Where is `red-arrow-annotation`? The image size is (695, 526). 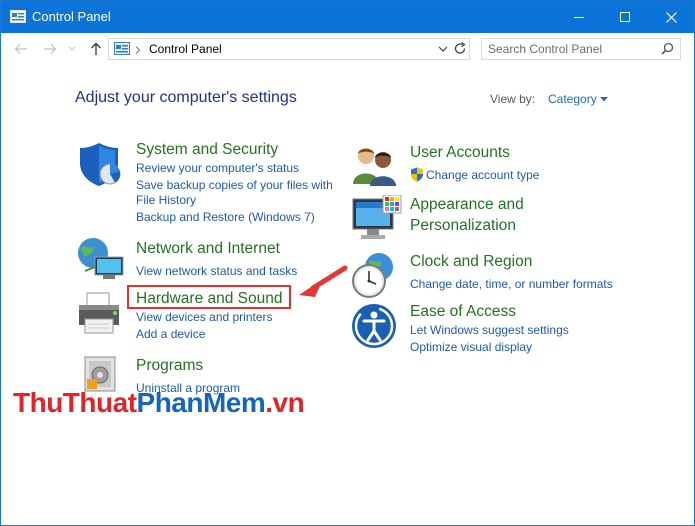 red-arrow-annotation is located at coordinates (323, 281).